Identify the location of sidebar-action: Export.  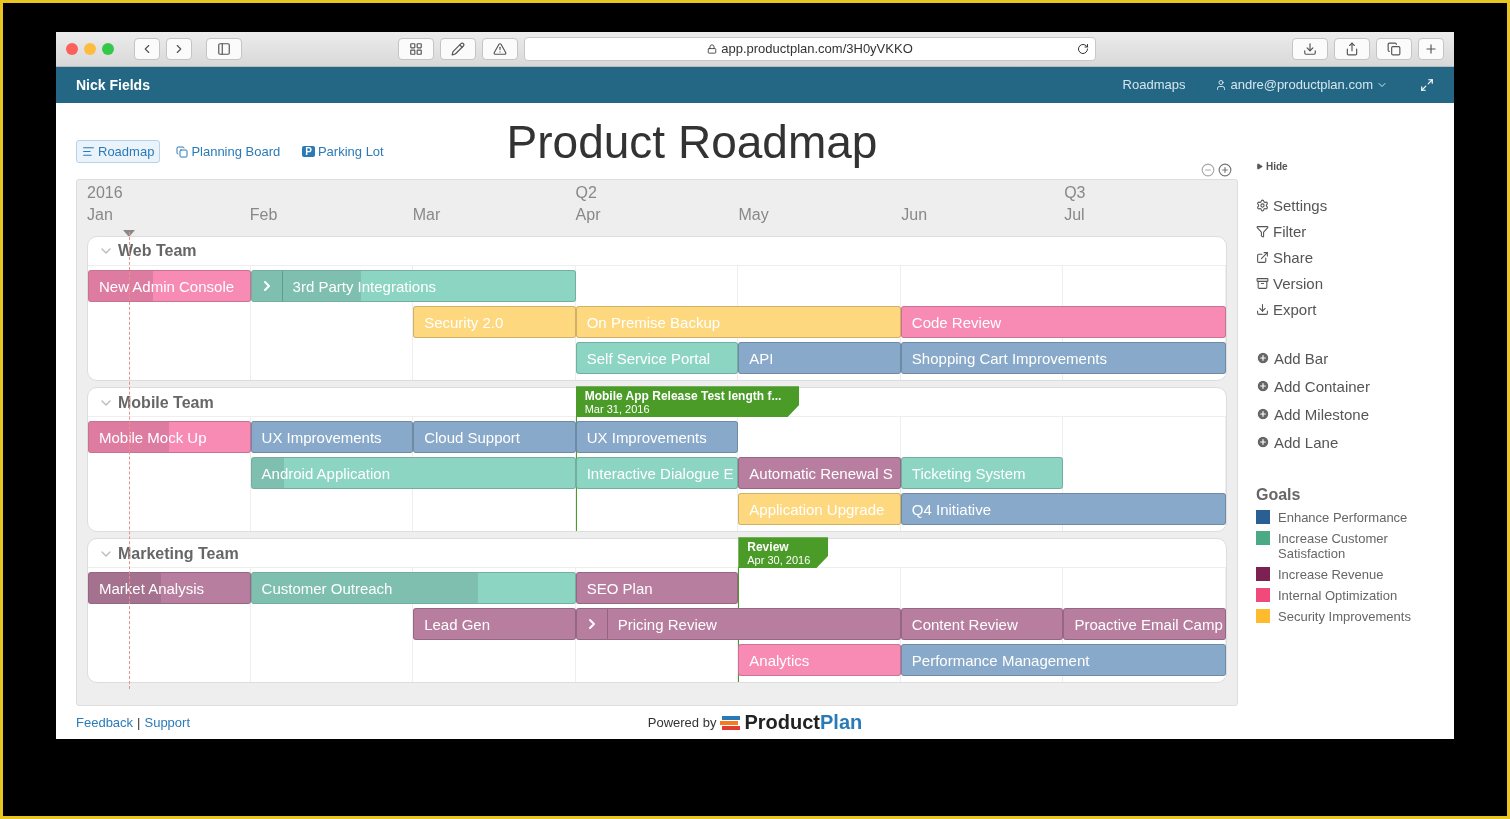
(1286, 309).